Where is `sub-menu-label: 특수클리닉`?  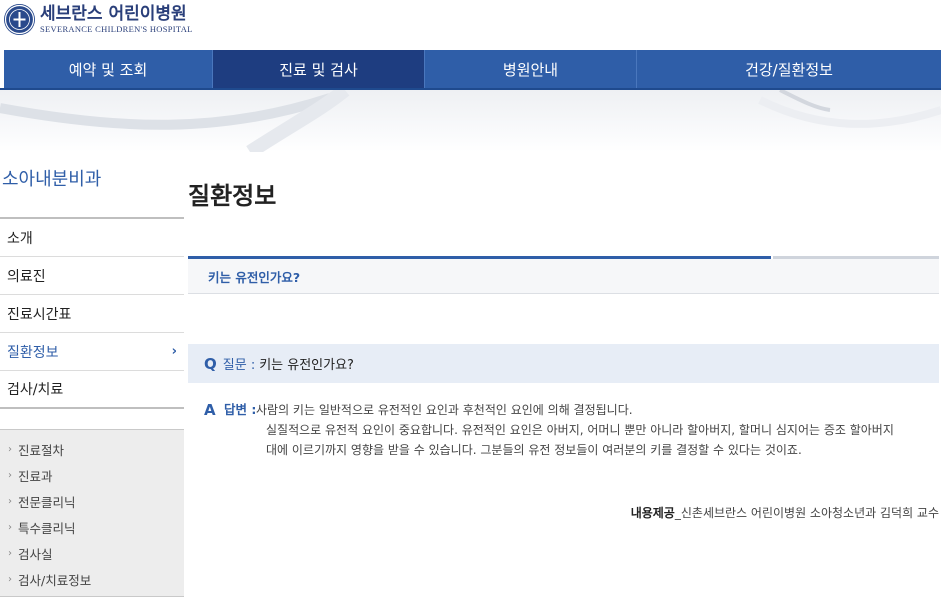
sub-menu-label: 특수클리닉 is located at coordinates (47, 528).